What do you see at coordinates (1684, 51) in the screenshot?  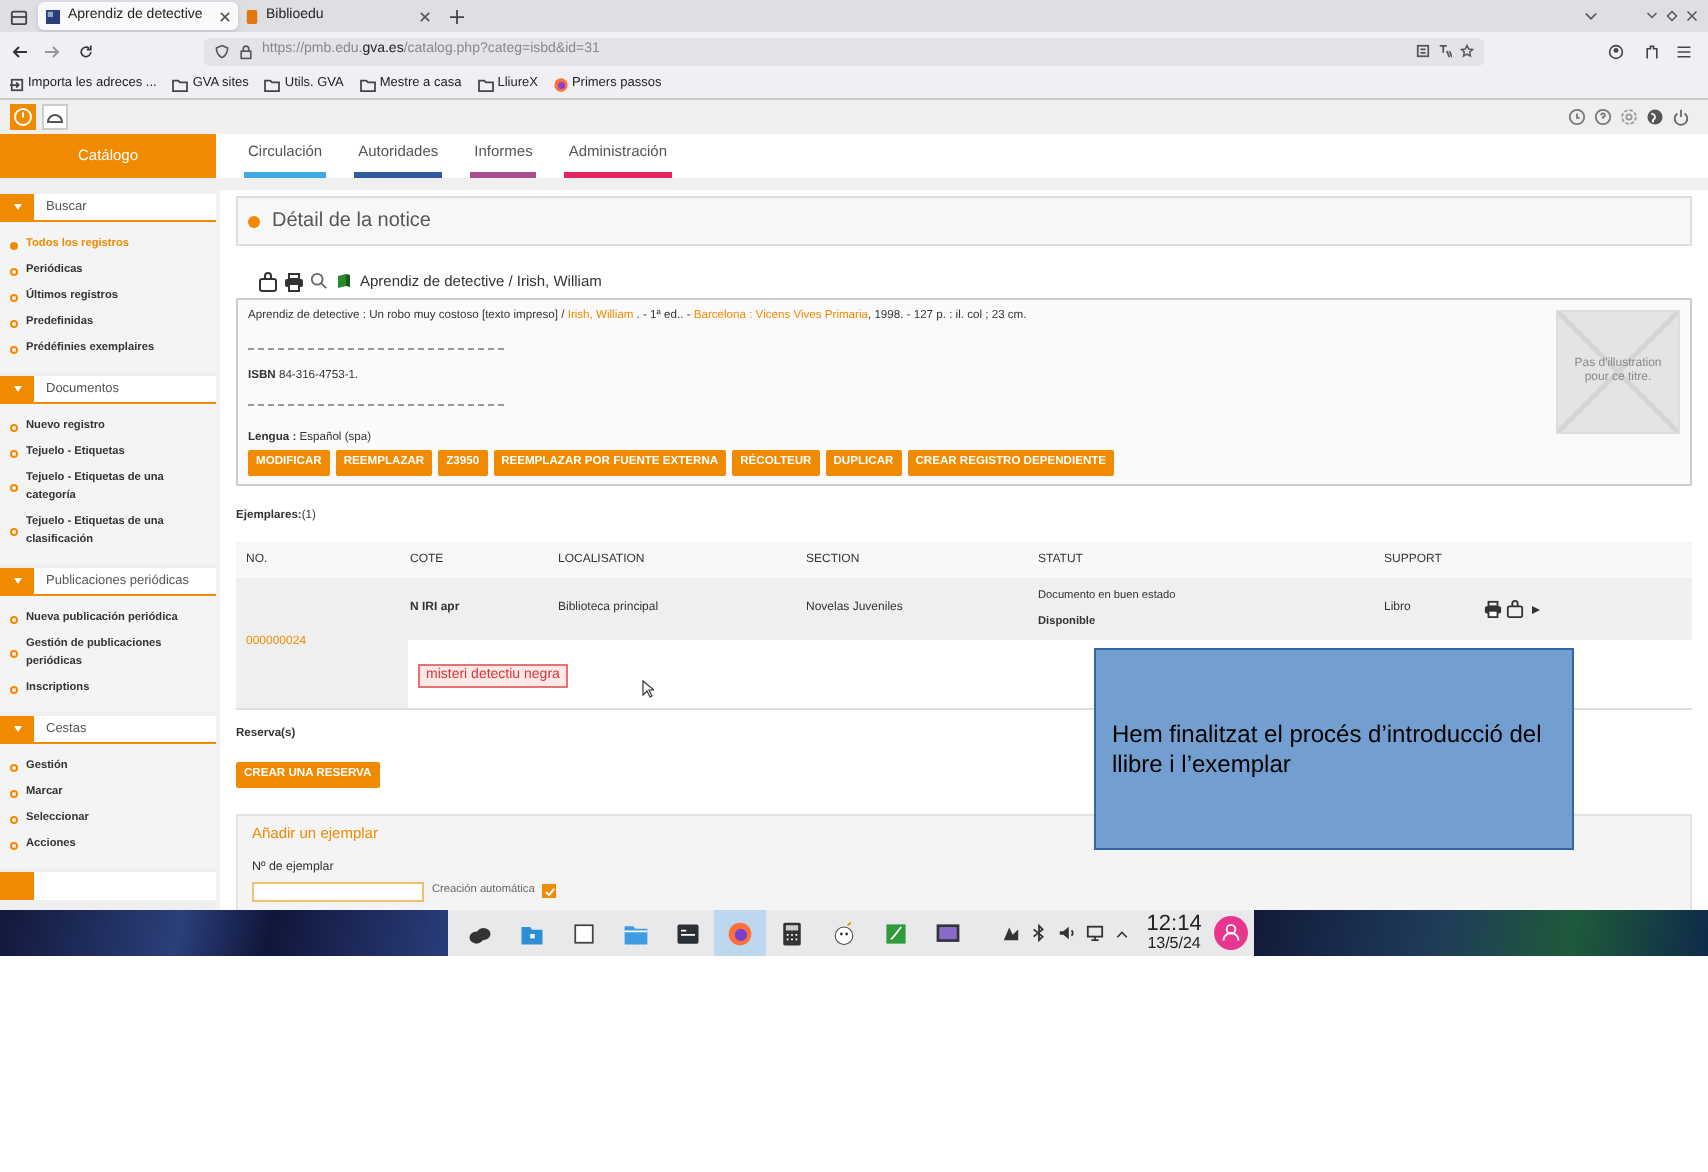 I see `menu-icon` at bounding box center [1684, 51].